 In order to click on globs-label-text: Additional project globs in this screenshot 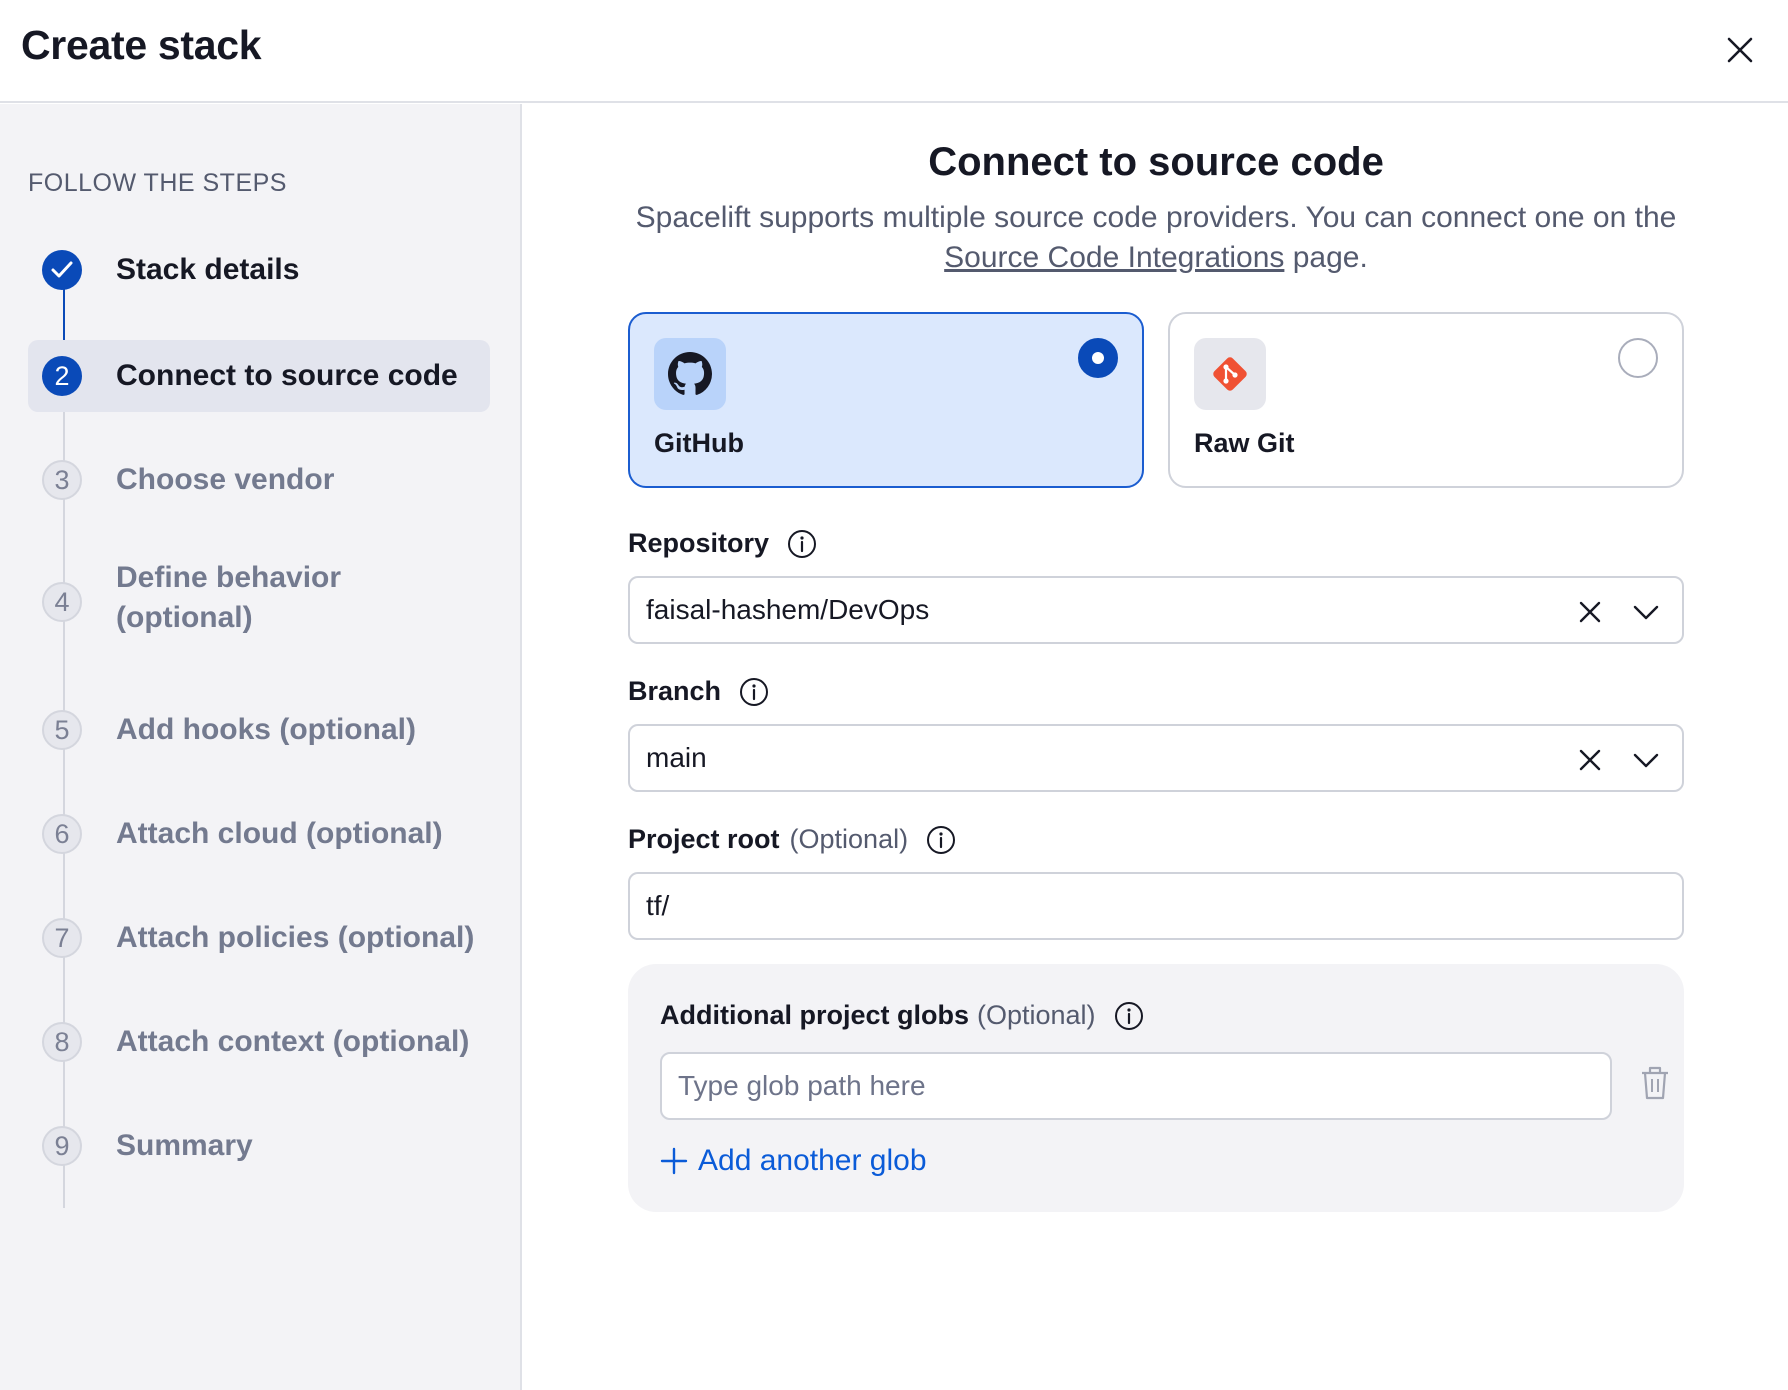, I will do `click(814, 1015)`.